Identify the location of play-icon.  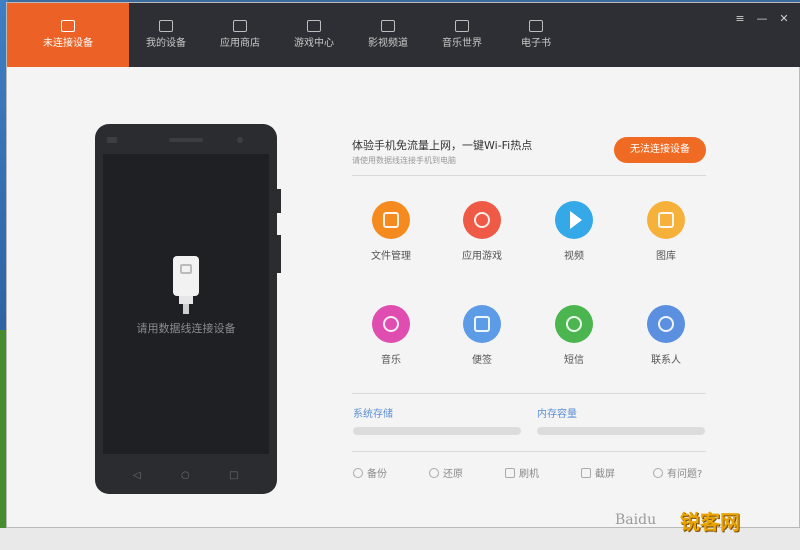
(574, 220).